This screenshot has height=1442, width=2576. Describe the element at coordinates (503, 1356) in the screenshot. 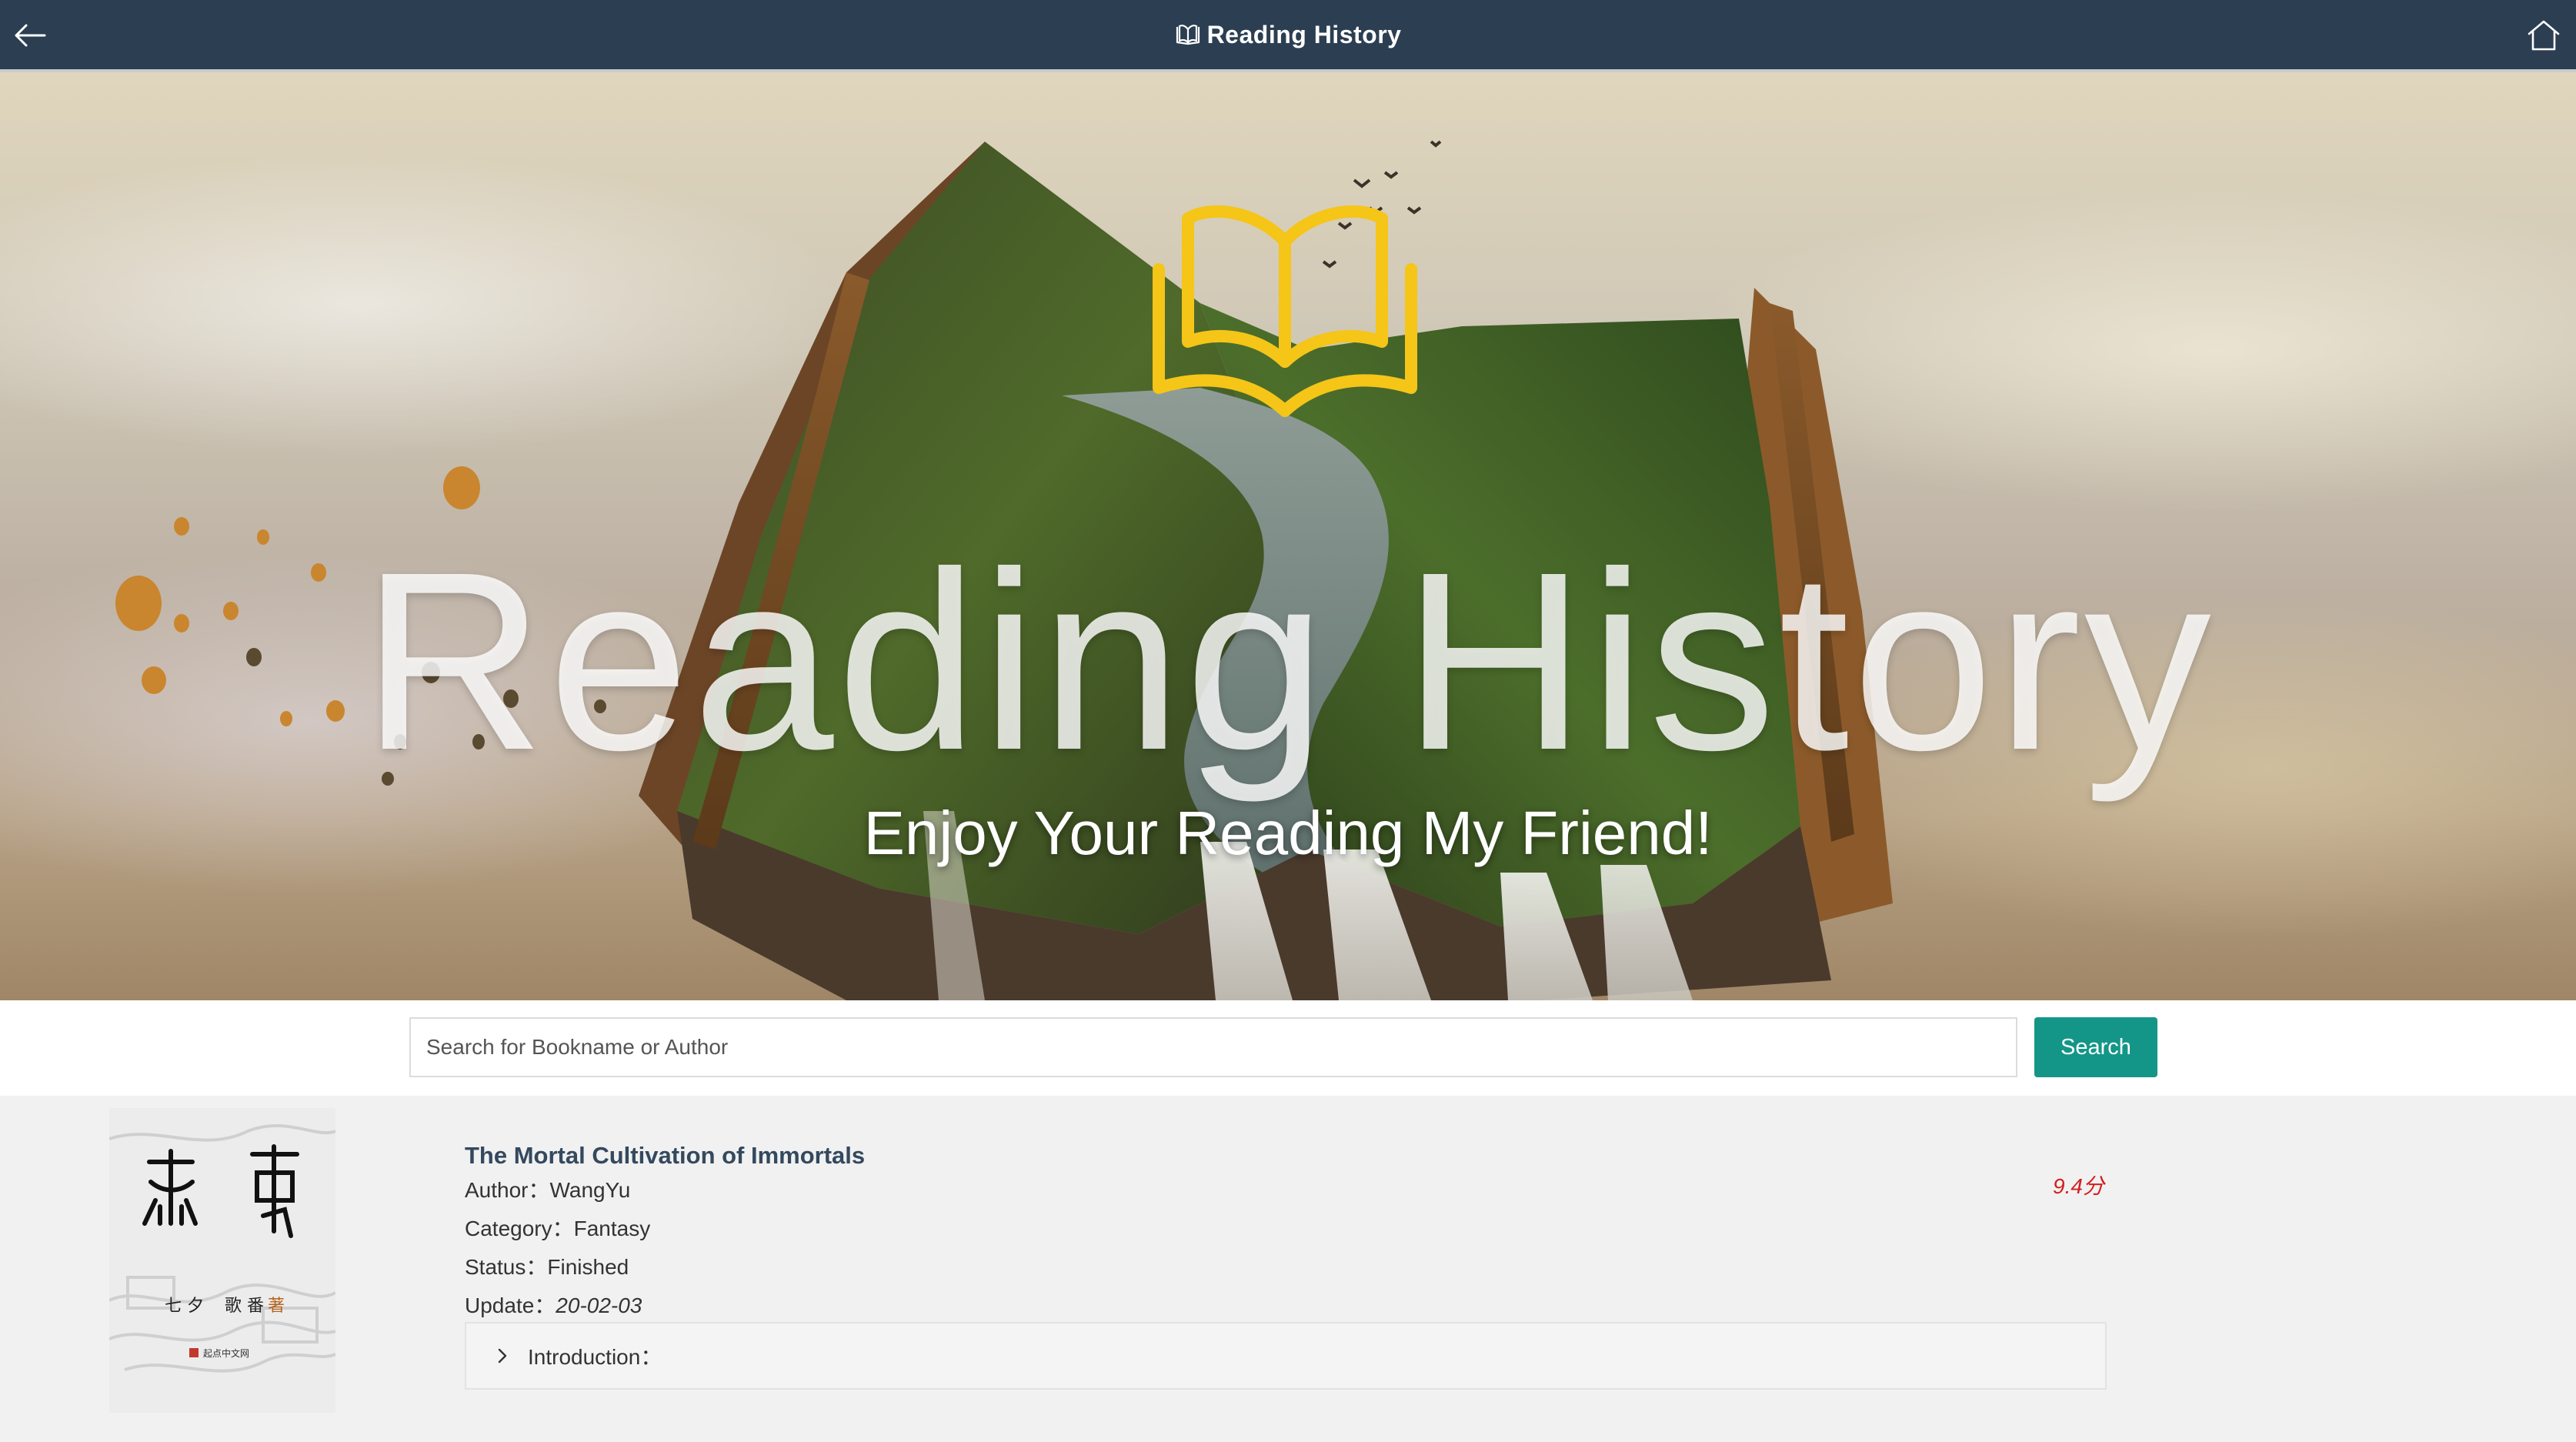

I see `chevron-right-icon` at that location.